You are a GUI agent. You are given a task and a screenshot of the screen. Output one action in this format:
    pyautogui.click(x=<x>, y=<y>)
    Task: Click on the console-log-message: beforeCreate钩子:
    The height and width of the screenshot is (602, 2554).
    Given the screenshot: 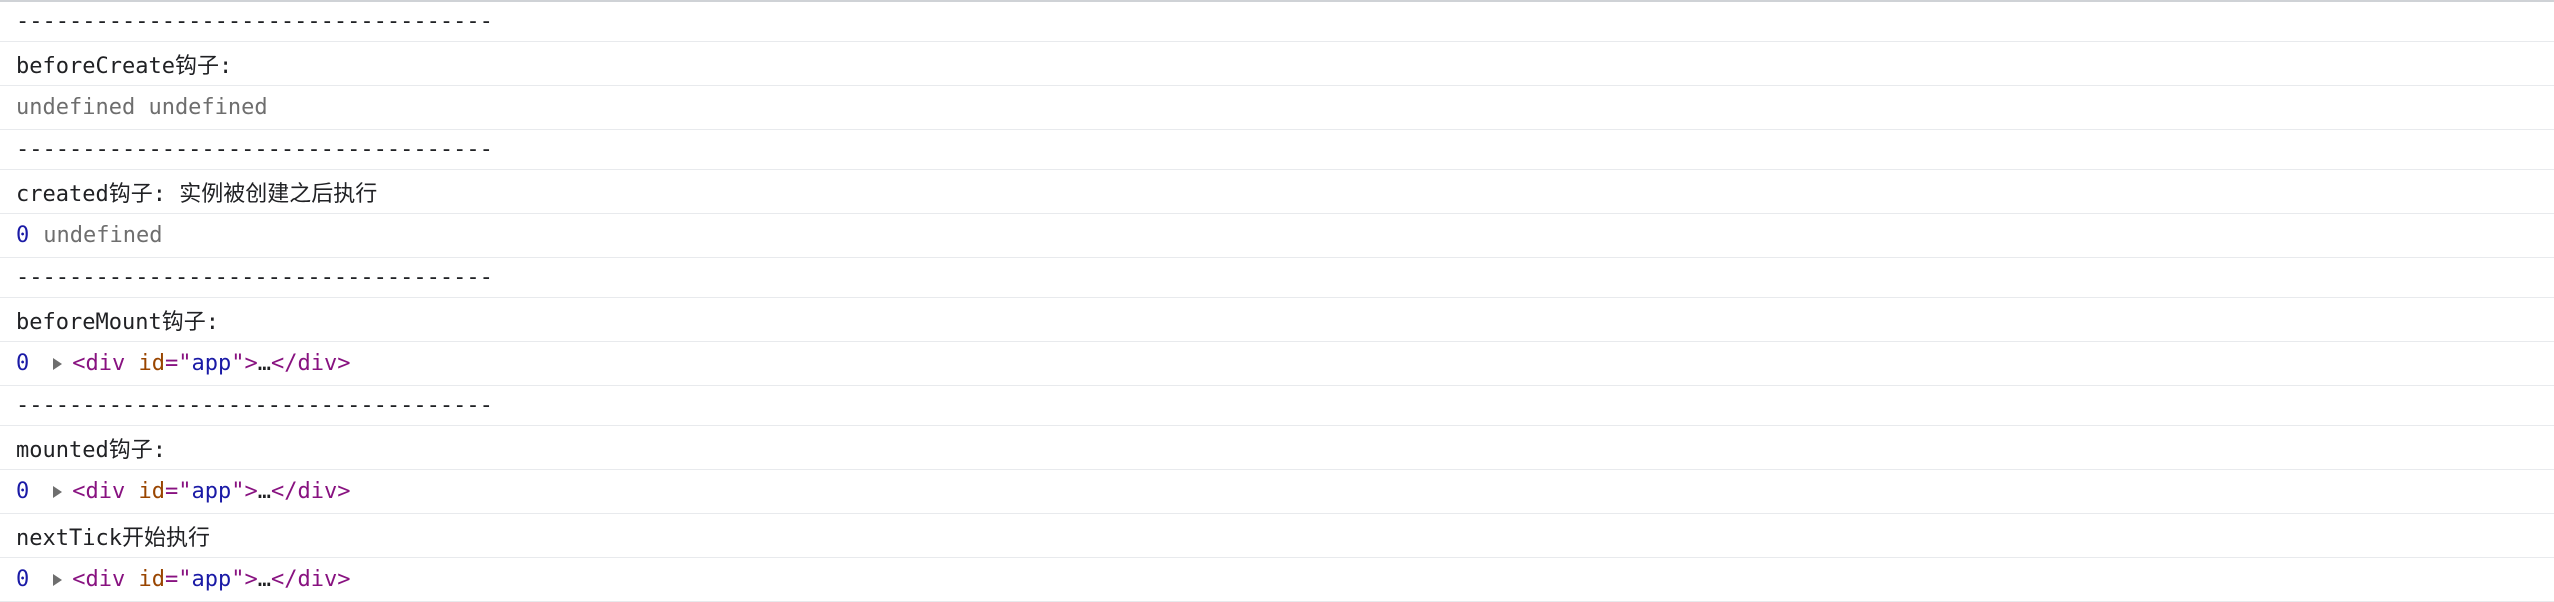 What is the action you would take?
    pyautogui.click(x=1277, y=64)
    